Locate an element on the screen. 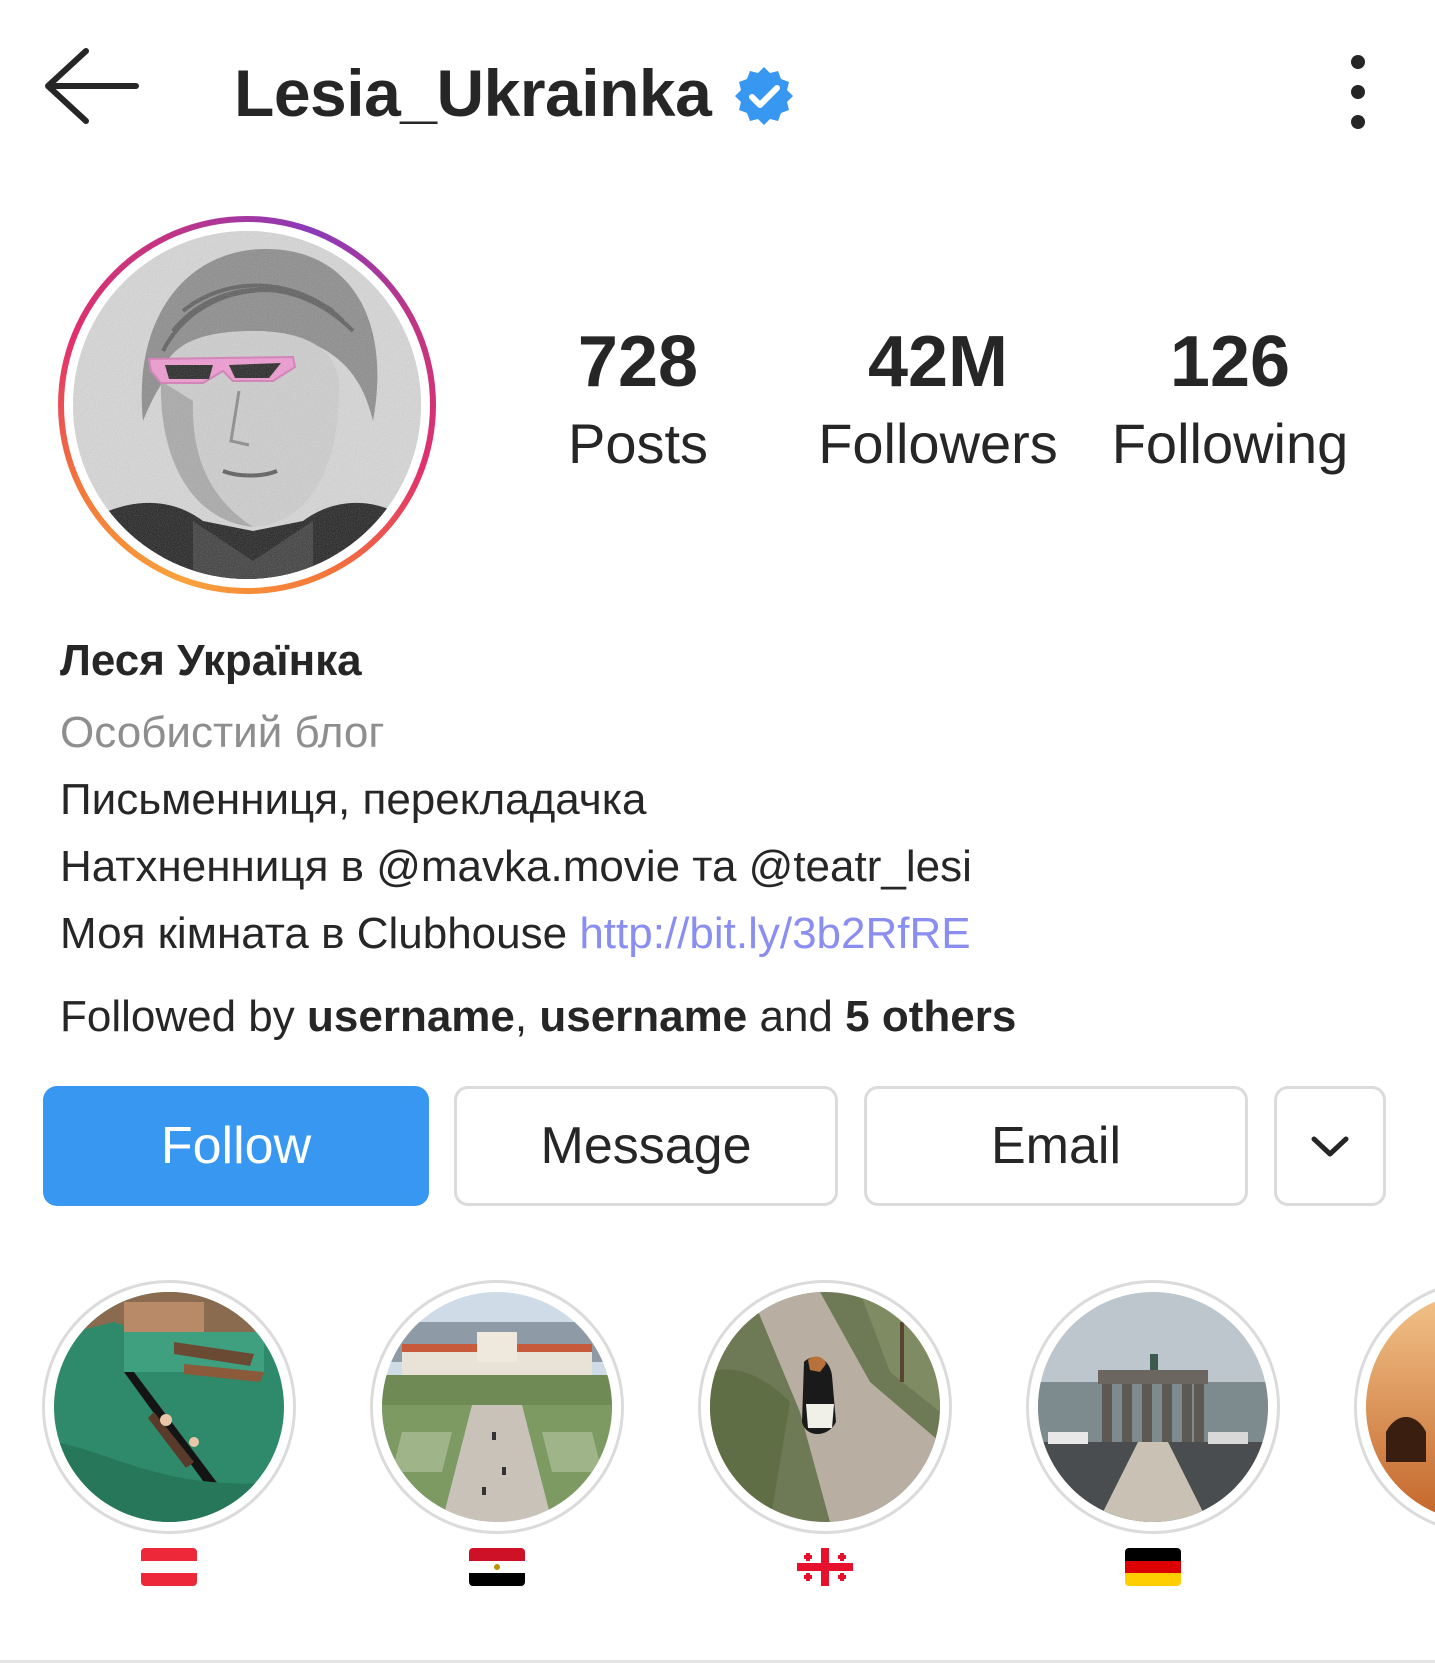 This screenshot has width=1435, height=1665. bio-line-1: Письменниця, перекладачка is located at coordinates (353, 799).